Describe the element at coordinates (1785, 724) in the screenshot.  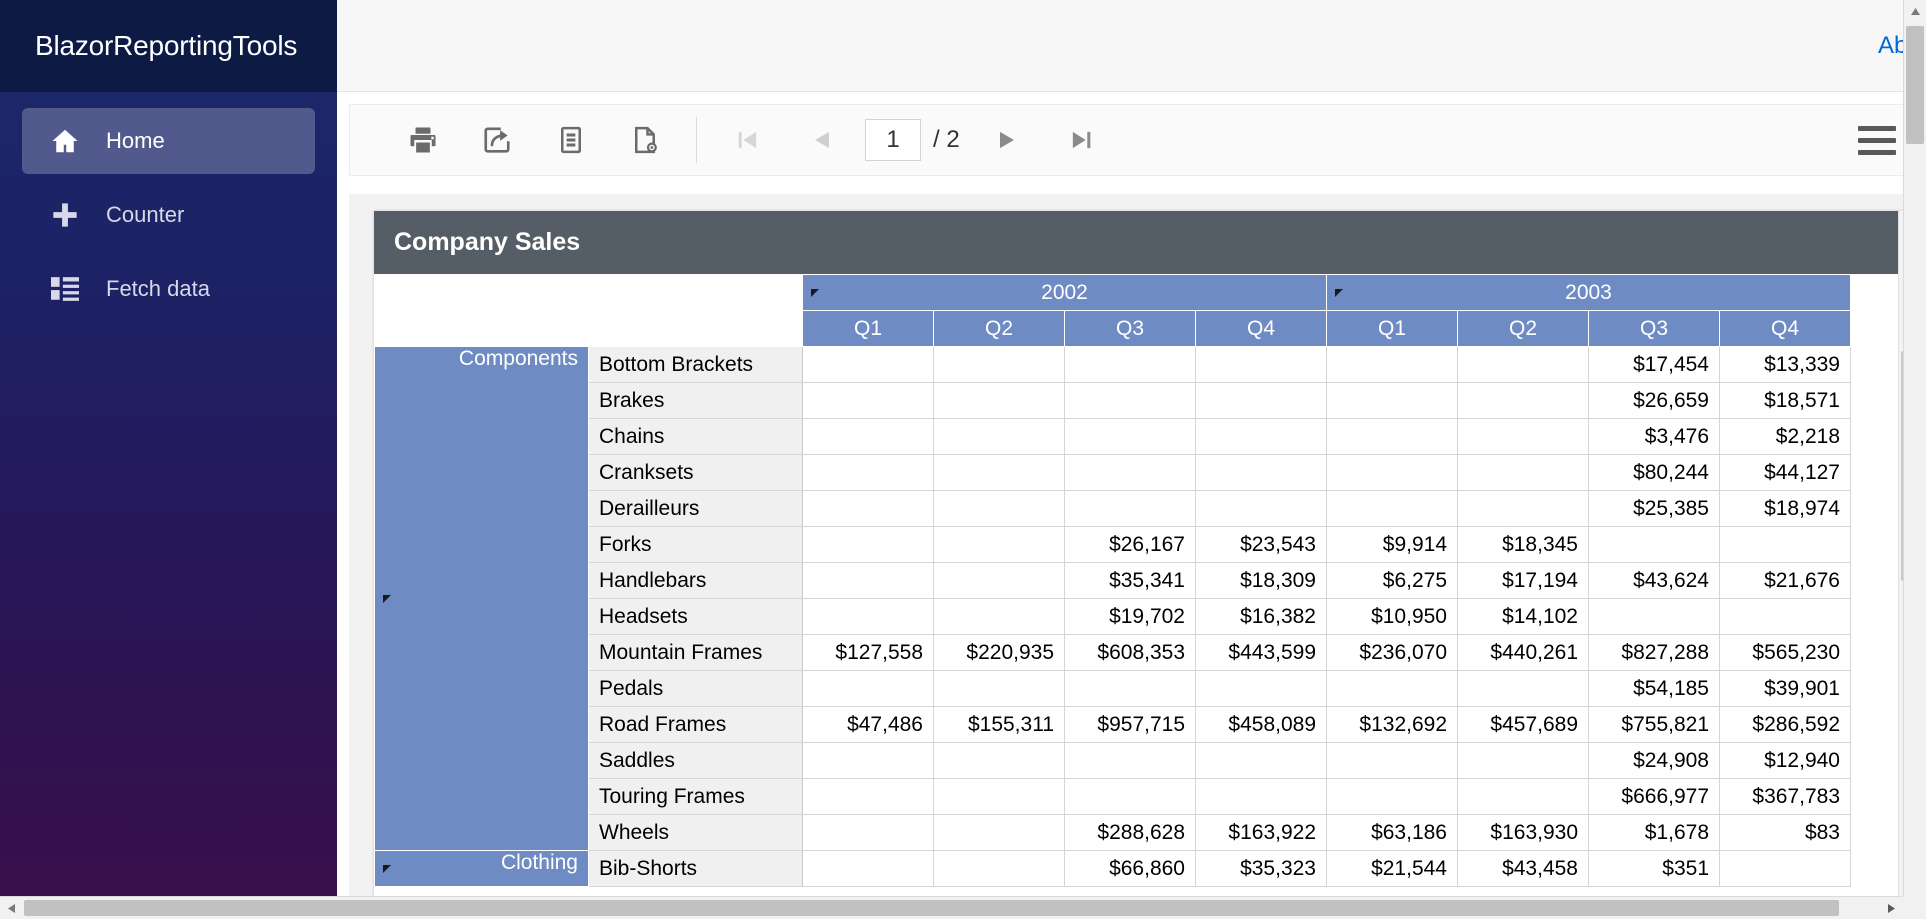
I see `value-cell: $286,592` at that location.